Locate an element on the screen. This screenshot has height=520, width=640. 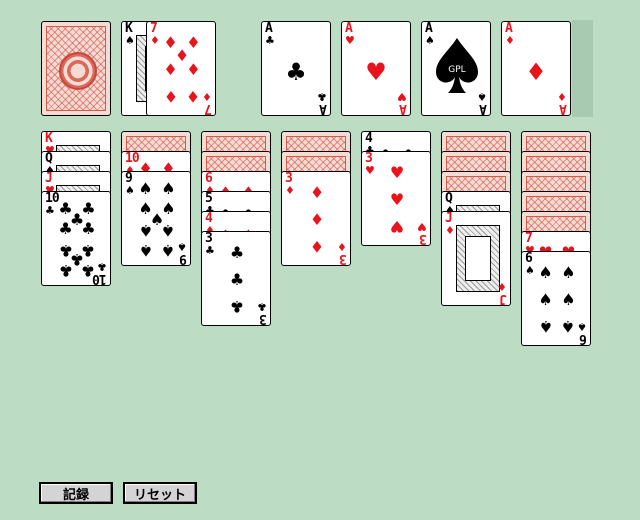
waste-card: 7 ♦ ♦ ♦ ♦ ♦ ♦ ♦ ♦ 7 ♦ is located at coordinates (181, 68).